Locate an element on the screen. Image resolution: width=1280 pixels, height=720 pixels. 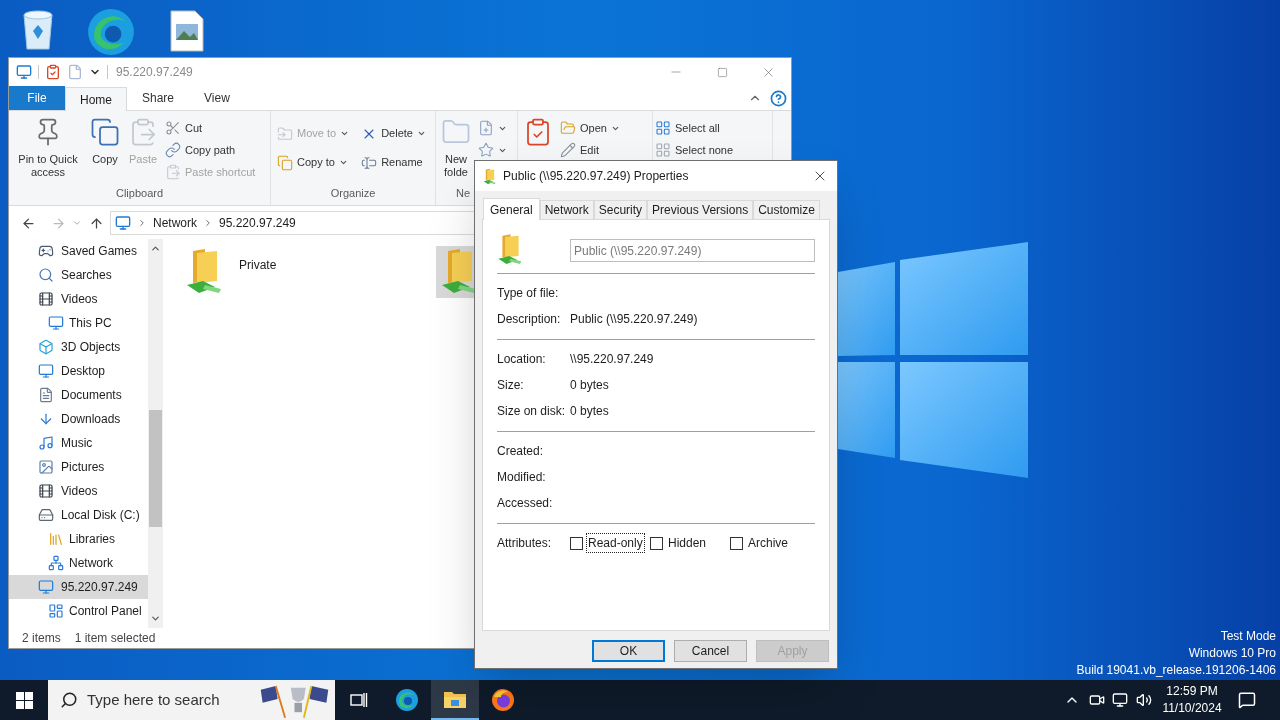
ribbon-tab: View is located at coordinates (217, 98).